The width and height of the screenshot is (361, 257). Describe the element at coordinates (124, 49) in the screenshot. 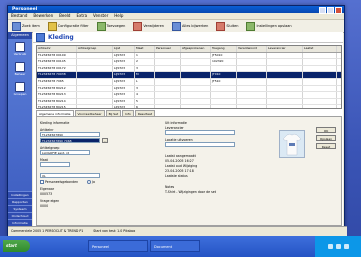

I see `column-header: Lijst` at that location.